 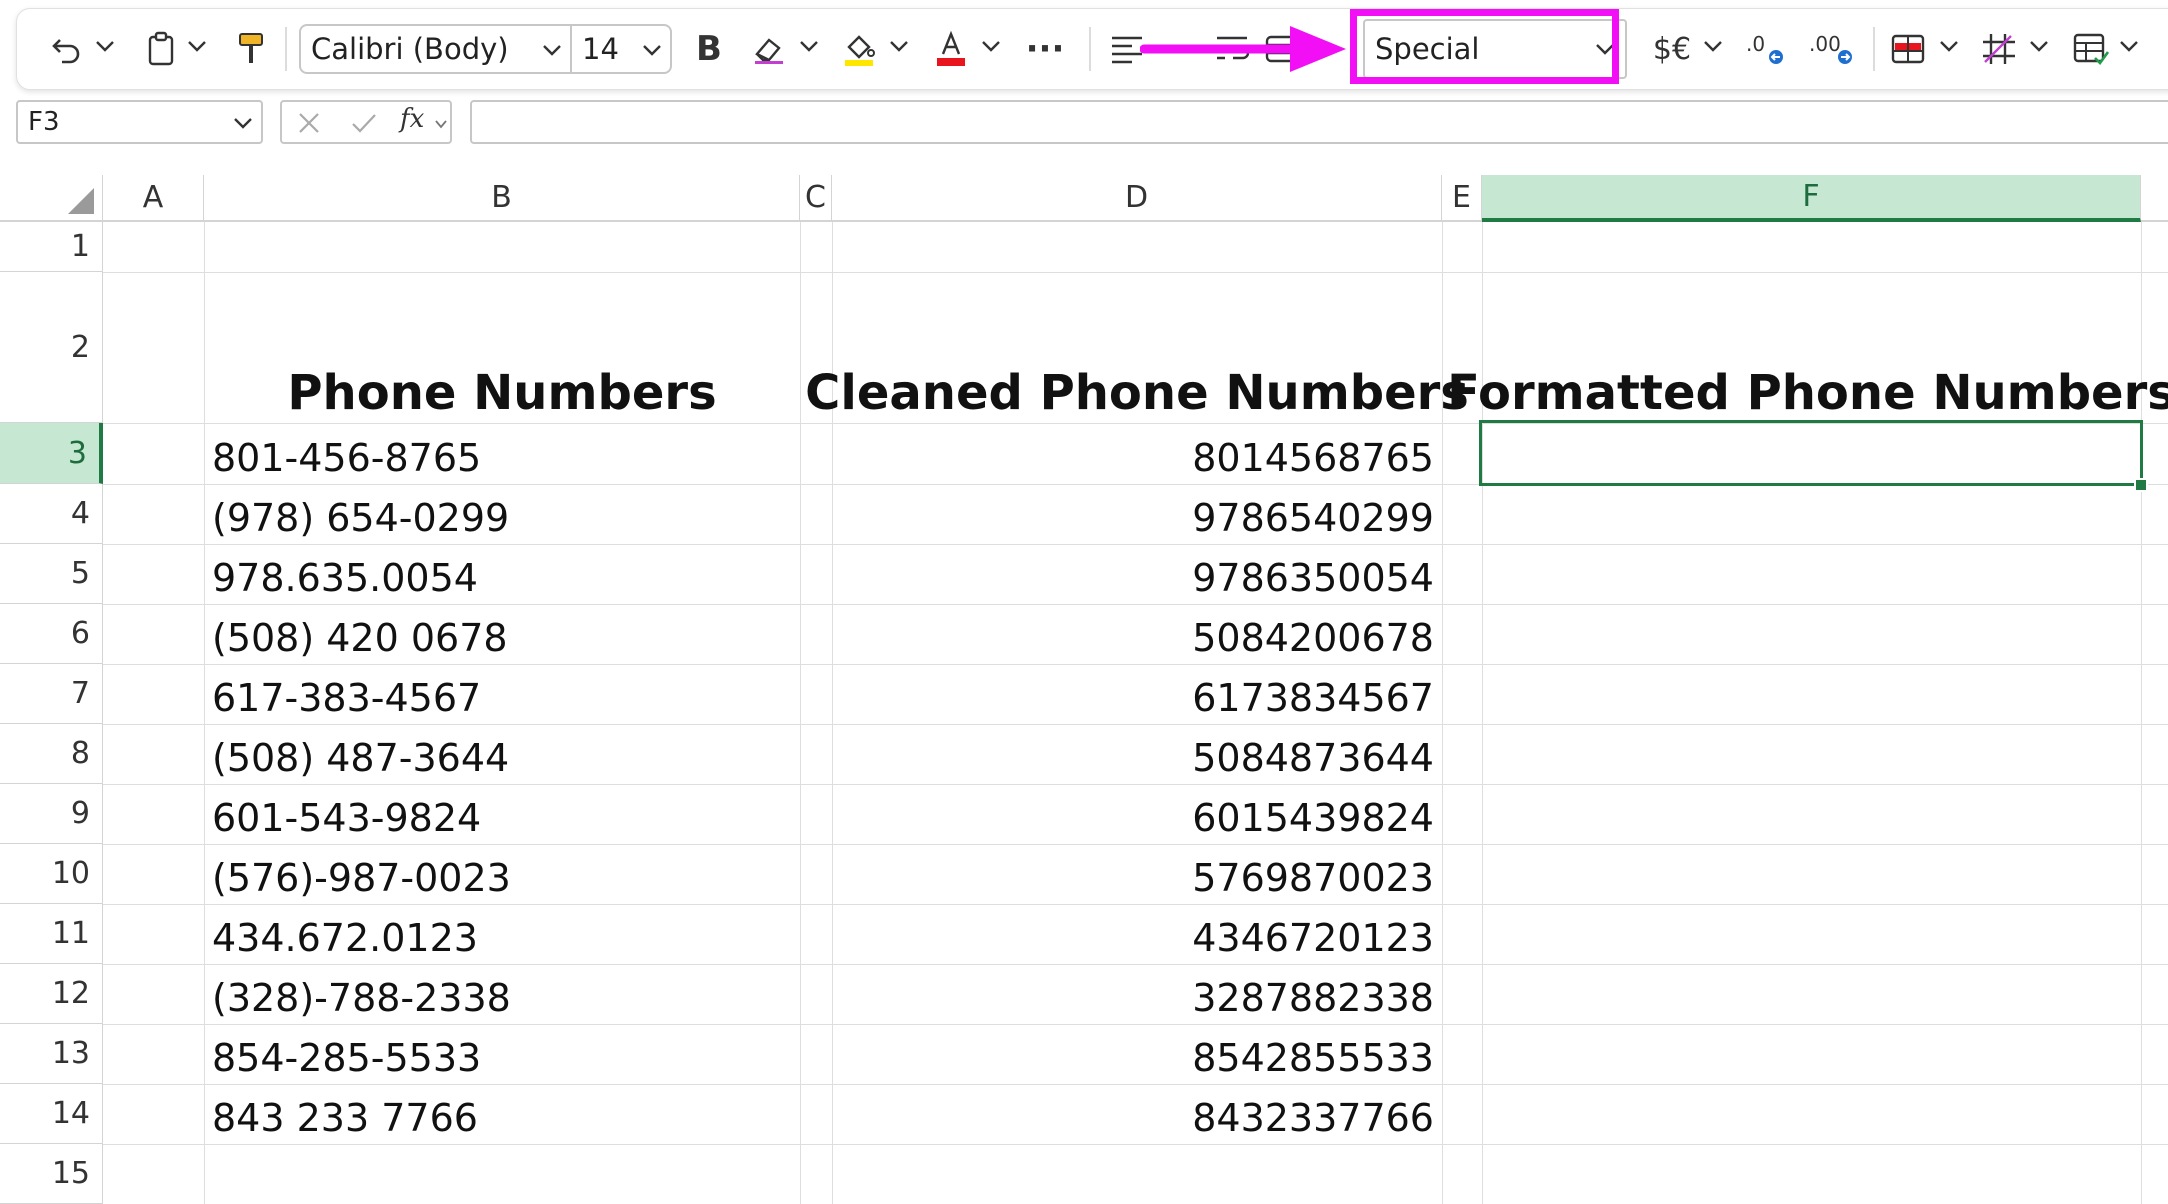 What do you see at coordinates (2129, 46) in the screenshot?
I see `table-chevron-down-icon` at bounding box center [2129, 46].